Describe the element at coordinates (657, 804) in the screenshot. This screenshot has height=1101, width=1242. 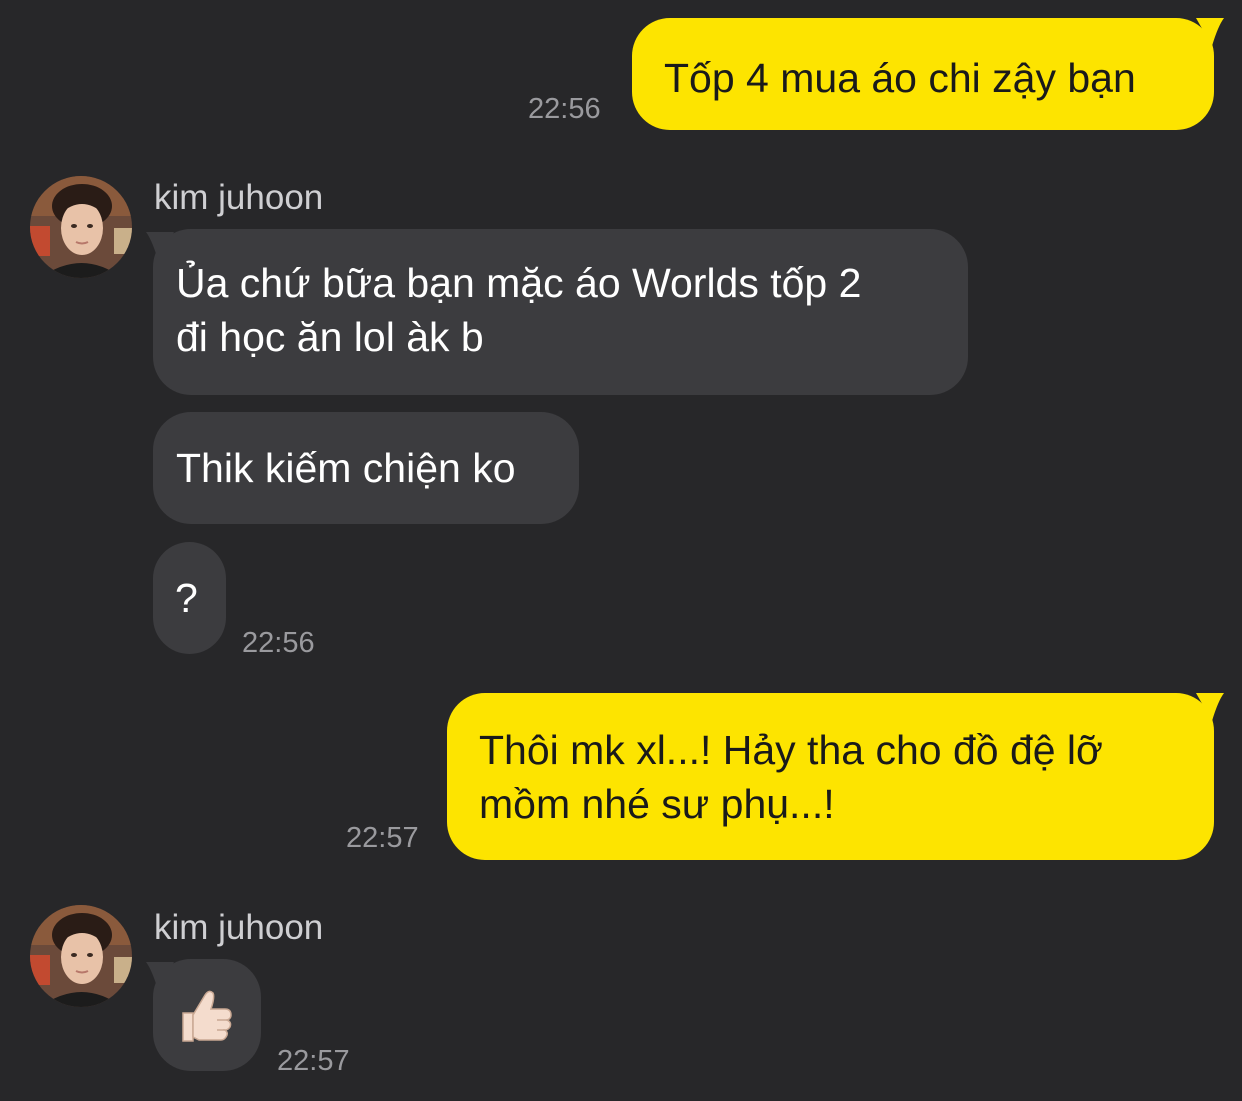
I see `message-text-line: mồm nhé sư phụ...!` at that location.